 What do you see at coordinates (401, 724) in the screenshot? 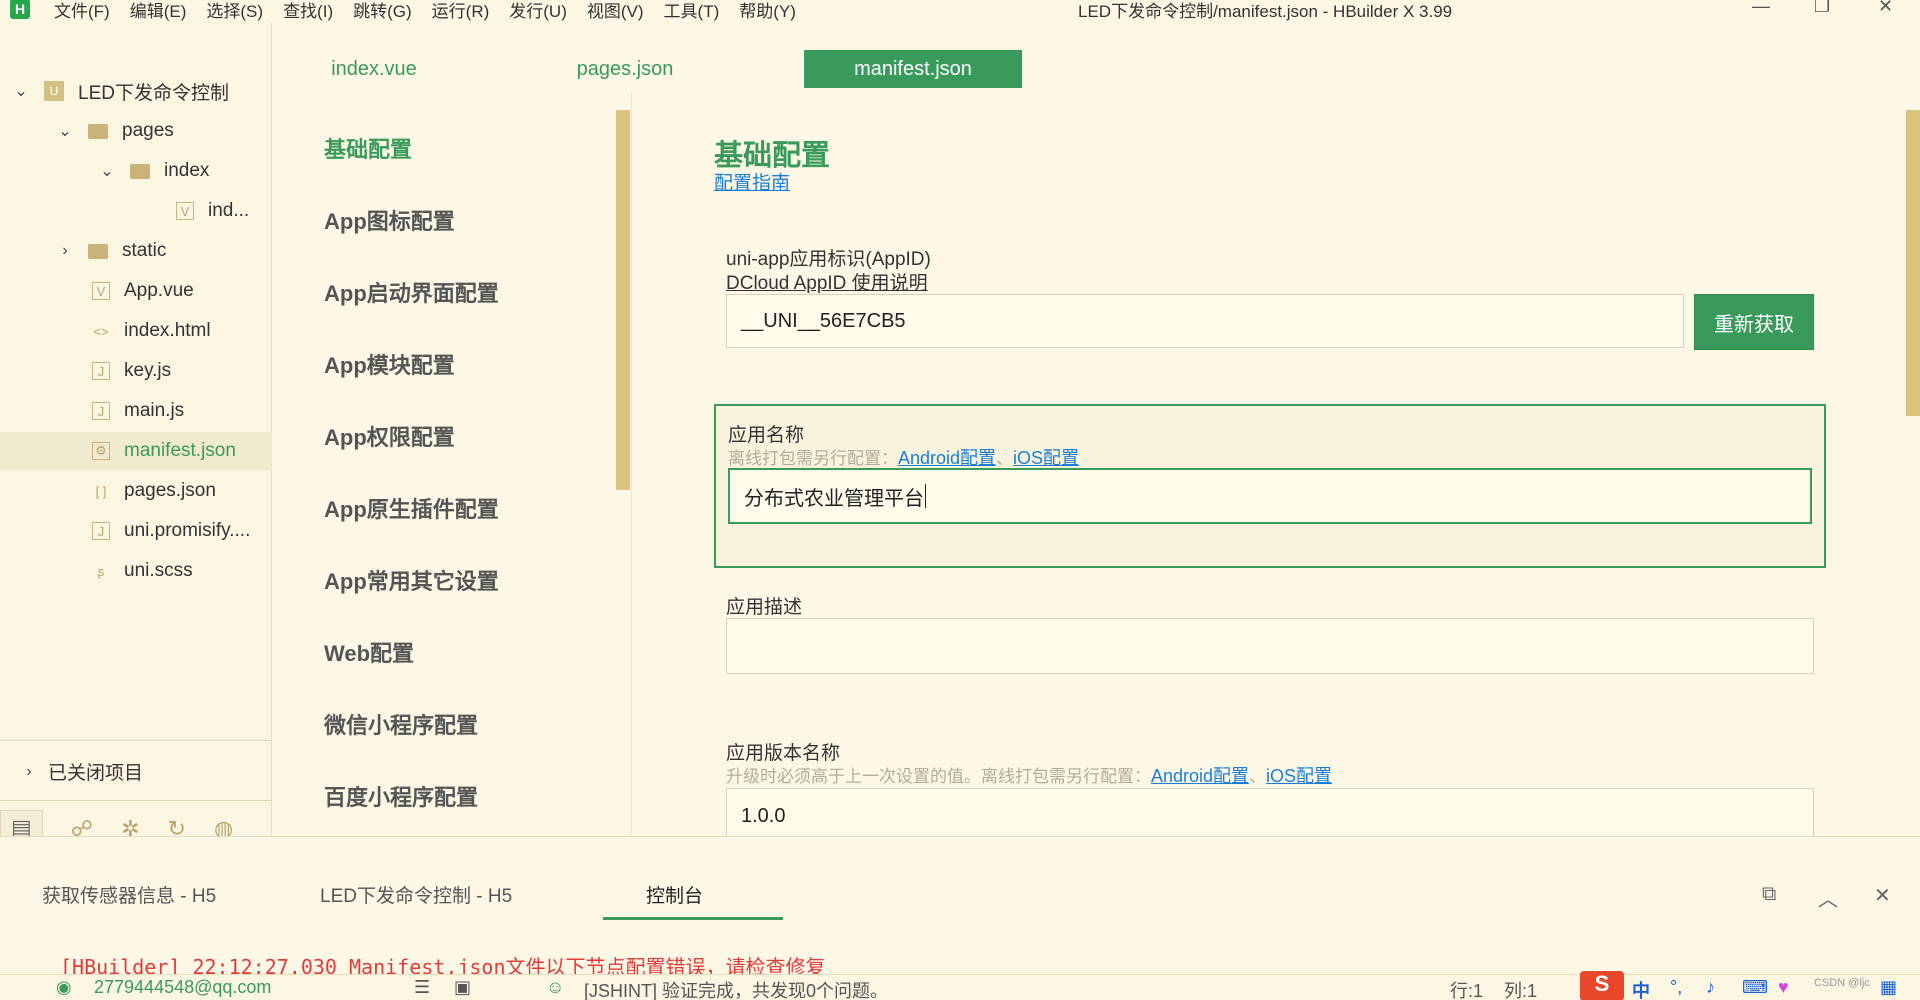
I see `nav-weixin-mp-config: 微信小程序配置` at bounding box center [401, 724].